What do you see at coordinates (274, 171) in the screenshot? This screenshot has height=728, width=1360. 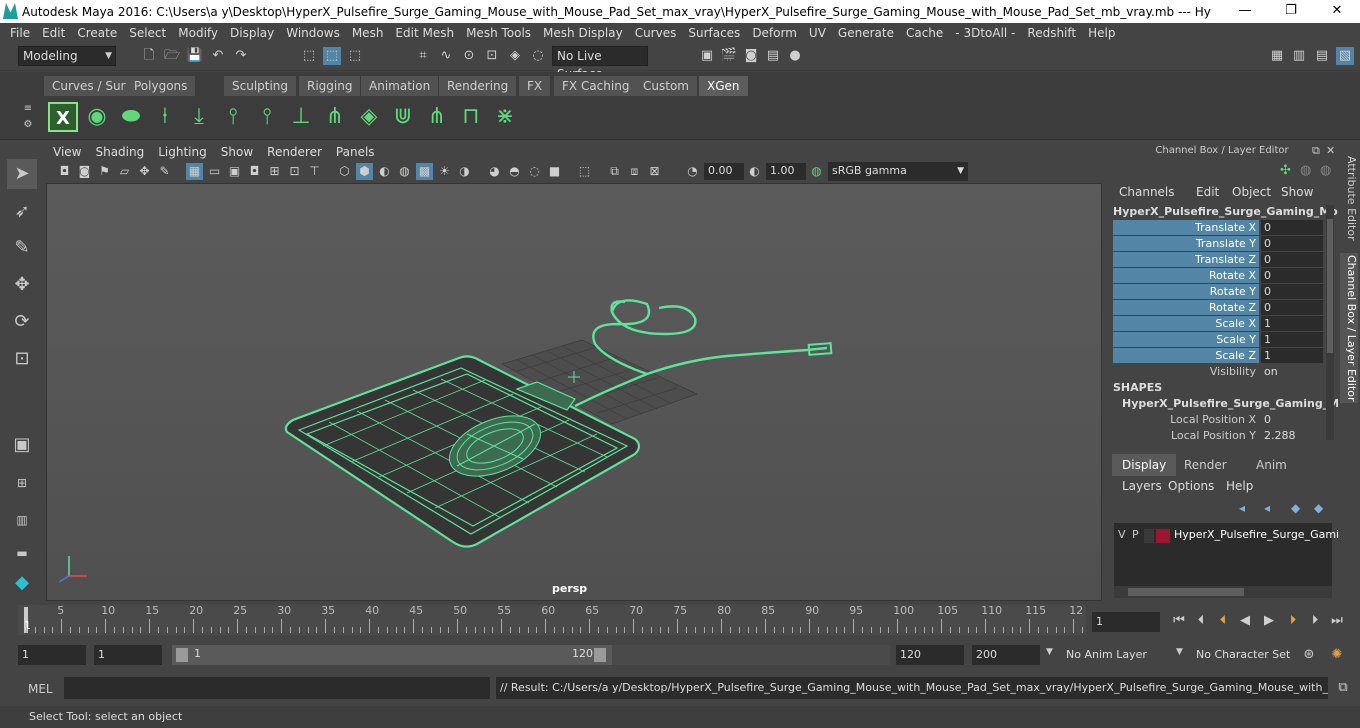 I see `field-chart-icon: ⊞` at bounding box center [274, 171].